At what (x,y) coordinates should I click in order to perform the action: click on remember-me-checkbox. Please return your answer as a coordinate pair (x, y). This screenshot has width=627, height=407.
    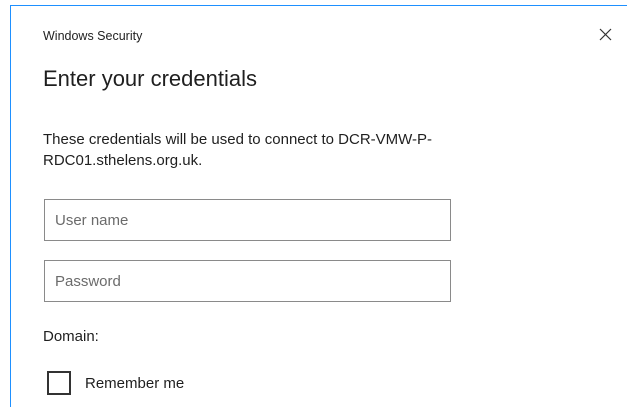
    Looking at the image, I should click on (59, 383).